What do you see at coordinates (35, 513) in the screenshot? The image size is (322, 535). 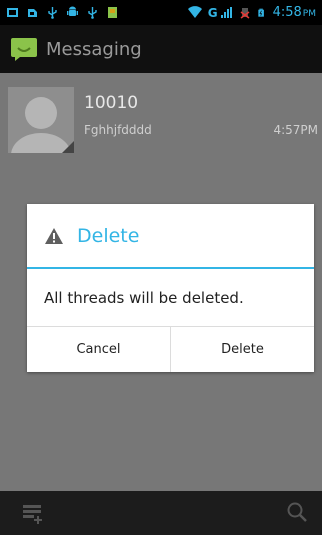 I see `compose-icon` at bounding box center [35, 513].